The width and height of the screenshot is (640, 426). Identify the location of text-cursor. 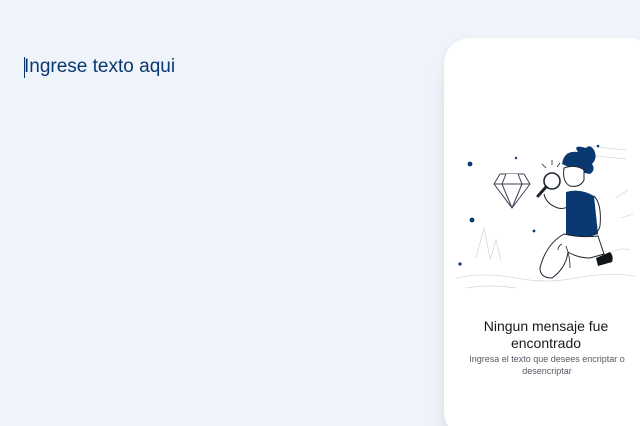
(24, 67).